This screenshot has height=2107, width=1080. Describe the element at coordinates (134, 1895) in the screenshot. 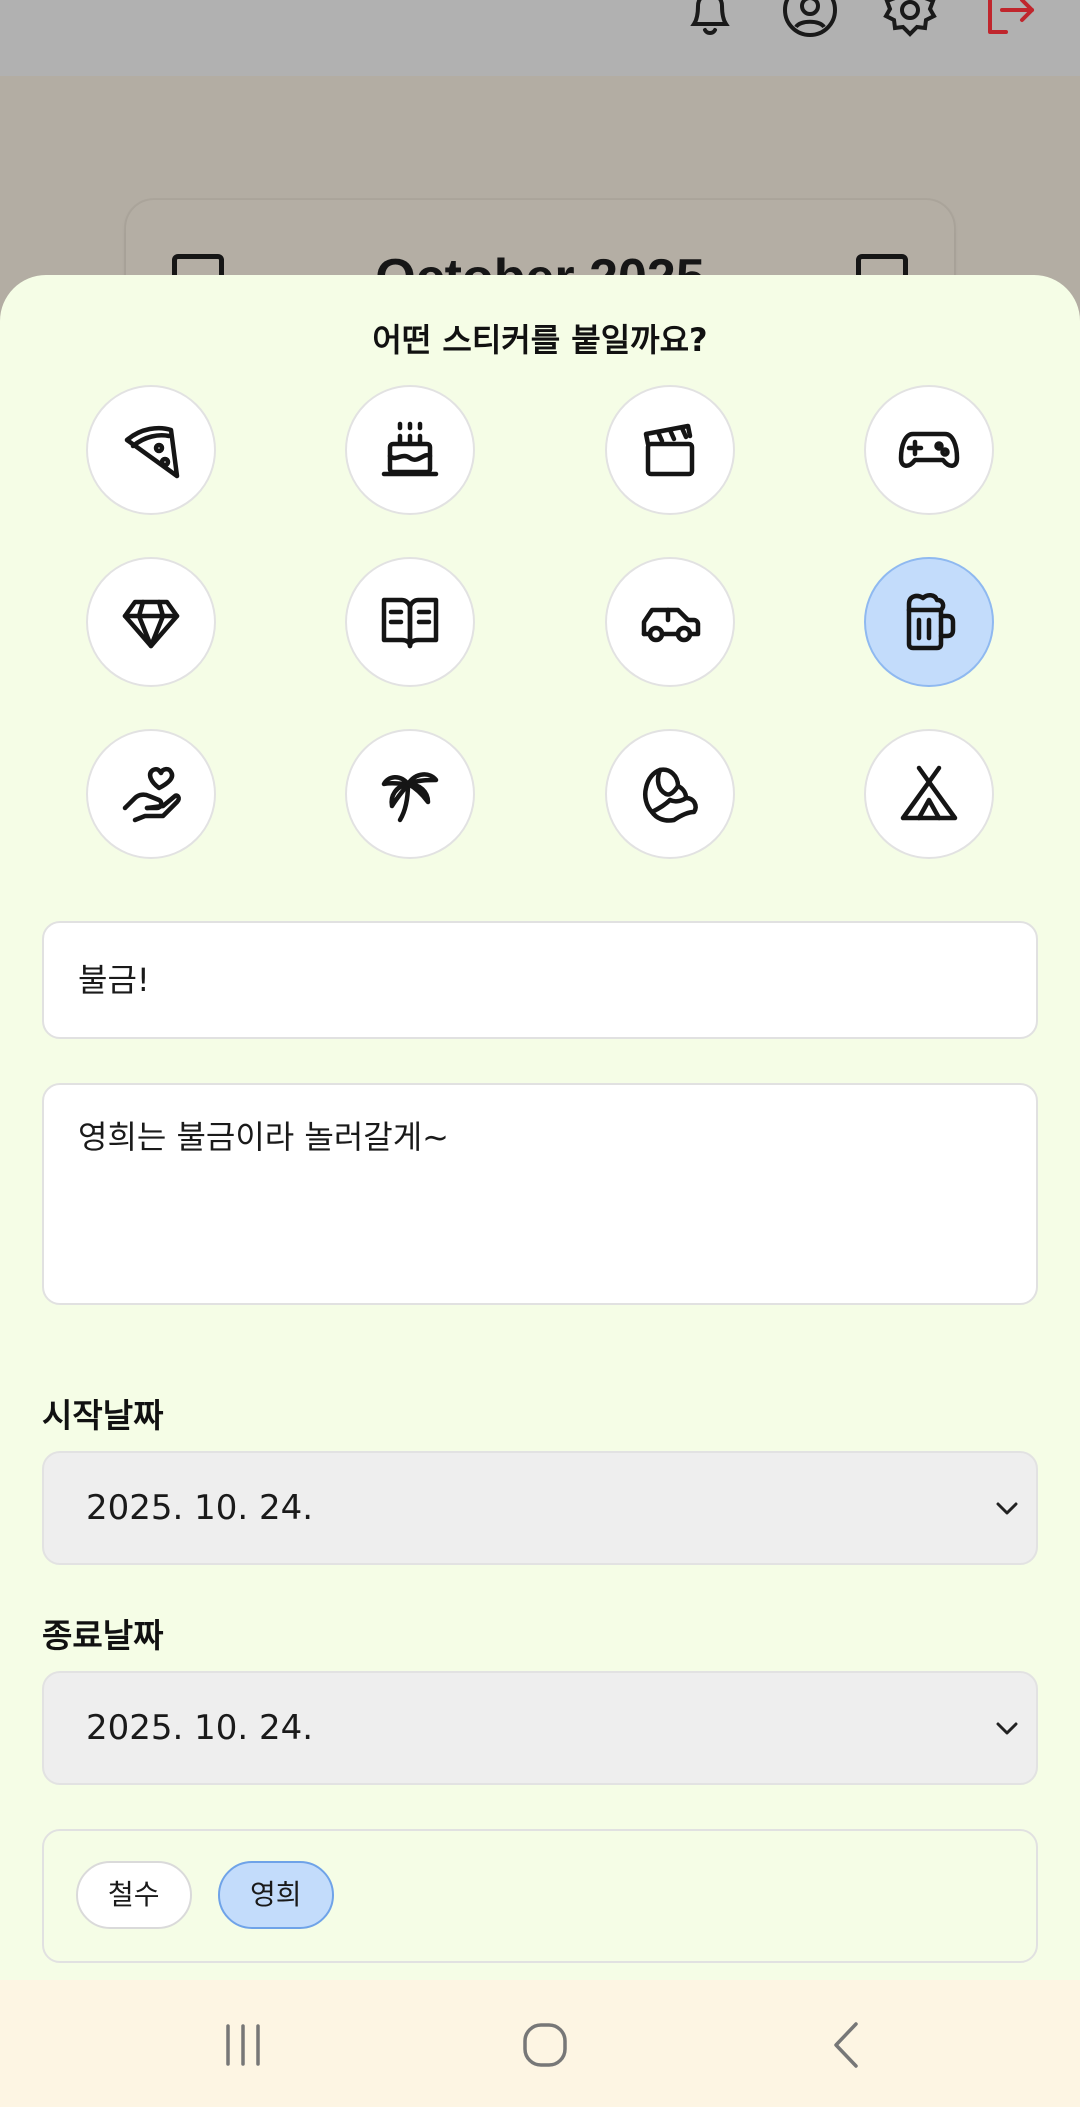

I see `person-chip: 철수` at that location.